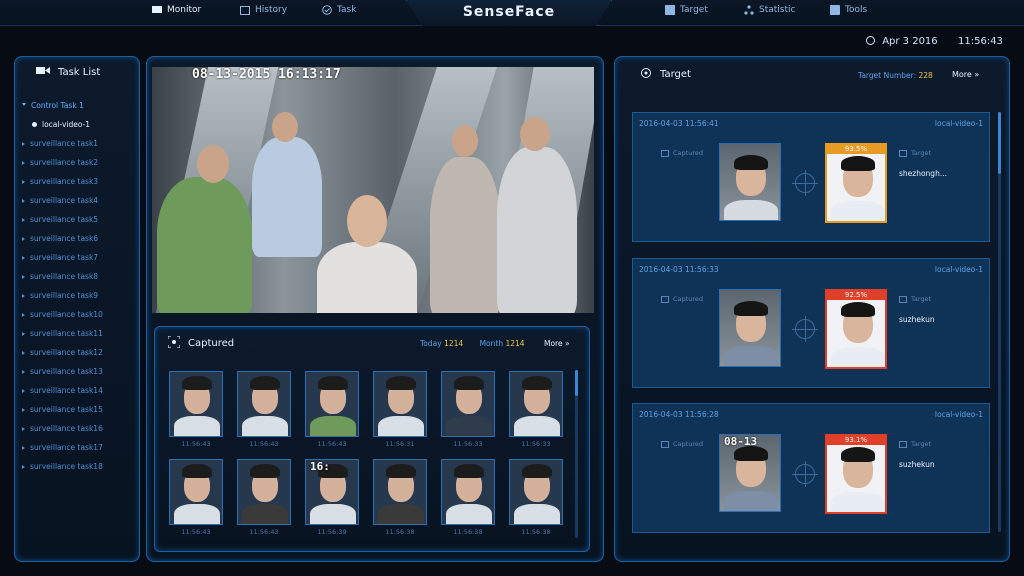 This screenshot has width=1024, height=576. I want to click on task-item-surveillance-16: surveillance task16, so click(82, 428).